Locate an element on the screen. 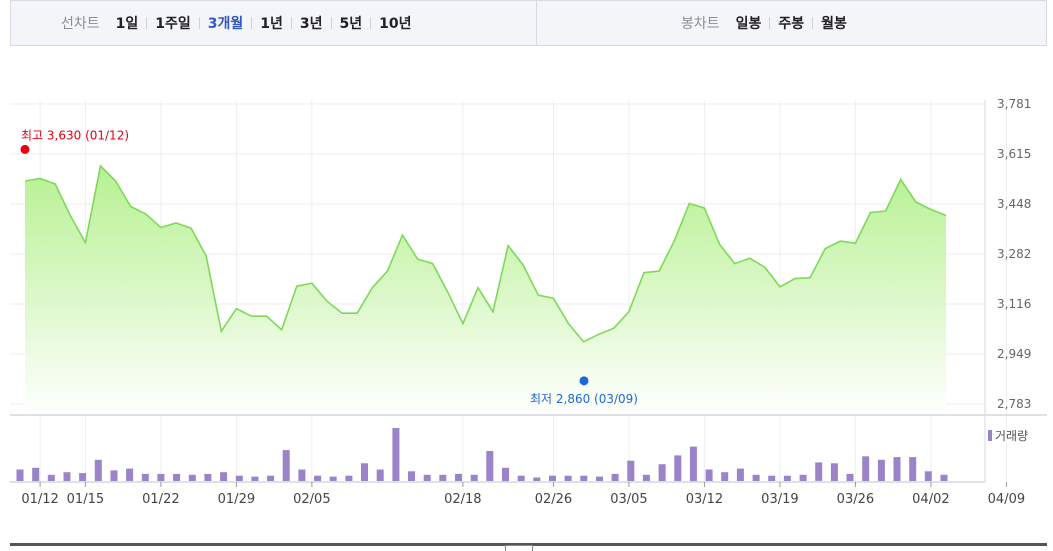  date-tick-label: 02/26 is located at coordinates (553, 499).